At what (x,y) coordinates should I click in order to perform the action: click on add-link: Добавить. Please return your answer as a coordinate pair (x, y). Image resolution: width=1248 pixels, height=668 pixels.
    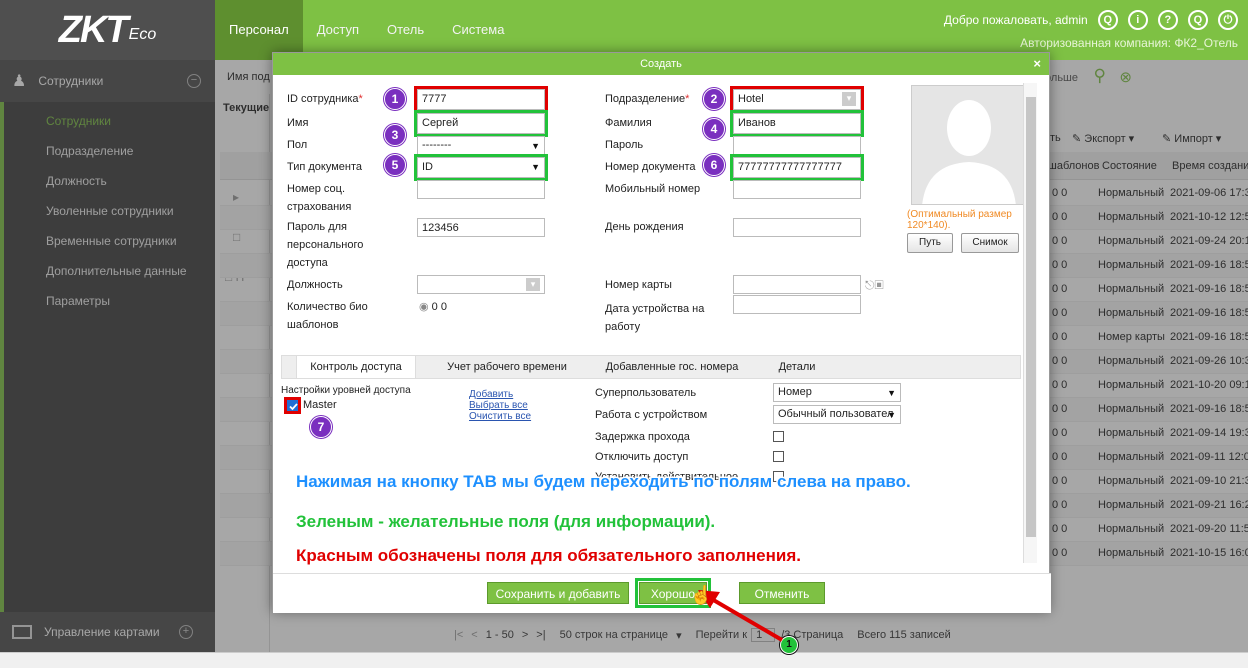
    Looking at the image, I should click on (491, 394).